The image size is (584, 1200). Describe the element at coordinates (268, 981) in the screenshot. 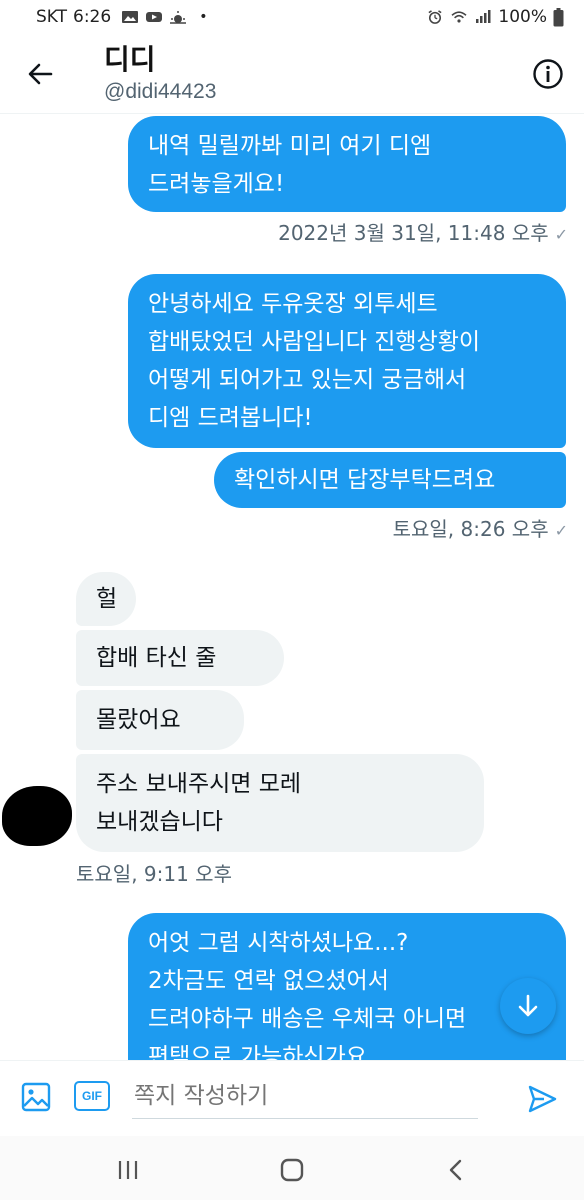

I see `message-text-line: 2차금도 연락 없으셨어서` at that location.